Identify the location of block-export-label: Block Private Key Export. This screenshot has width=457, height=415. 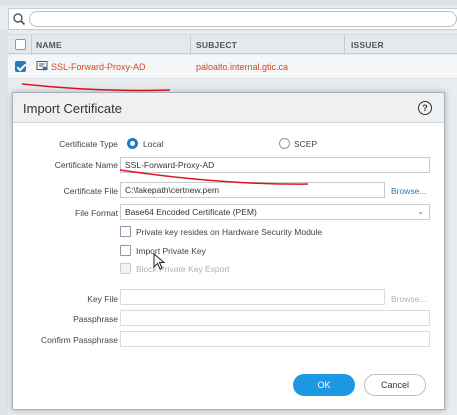
(183, 269).